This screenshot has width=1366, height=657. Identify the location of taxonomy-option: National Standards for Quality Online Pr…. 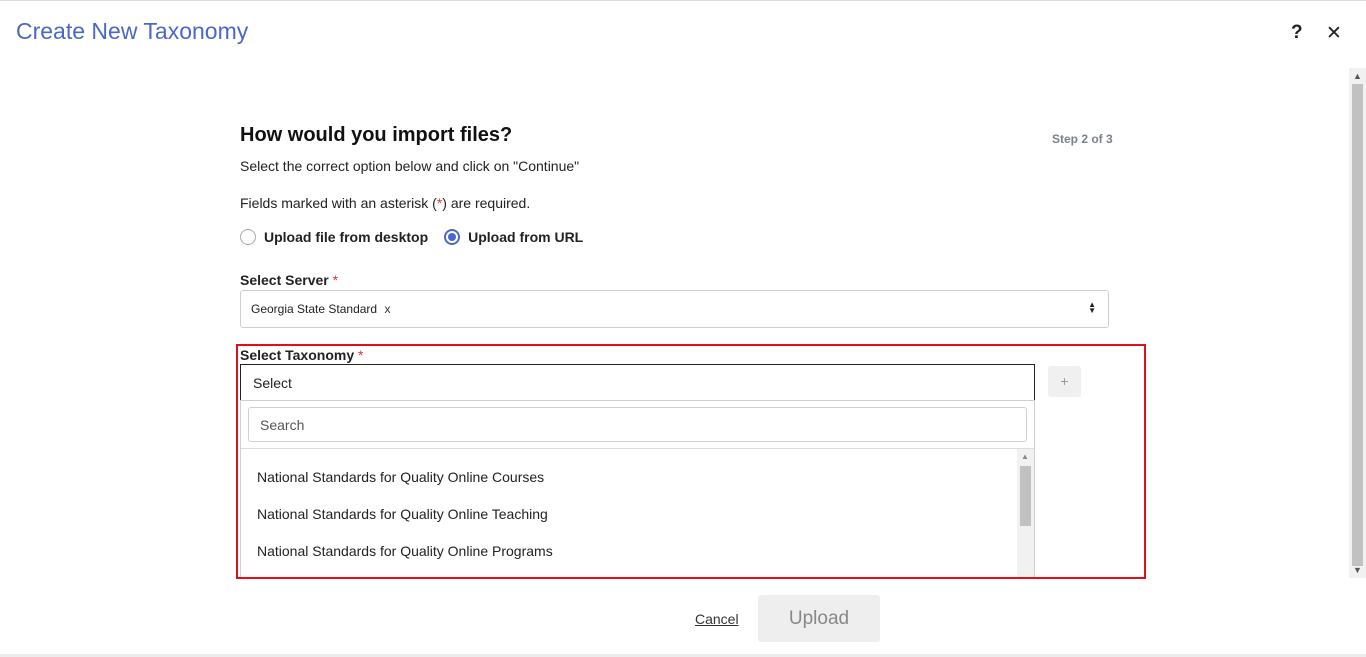
(629, 551).